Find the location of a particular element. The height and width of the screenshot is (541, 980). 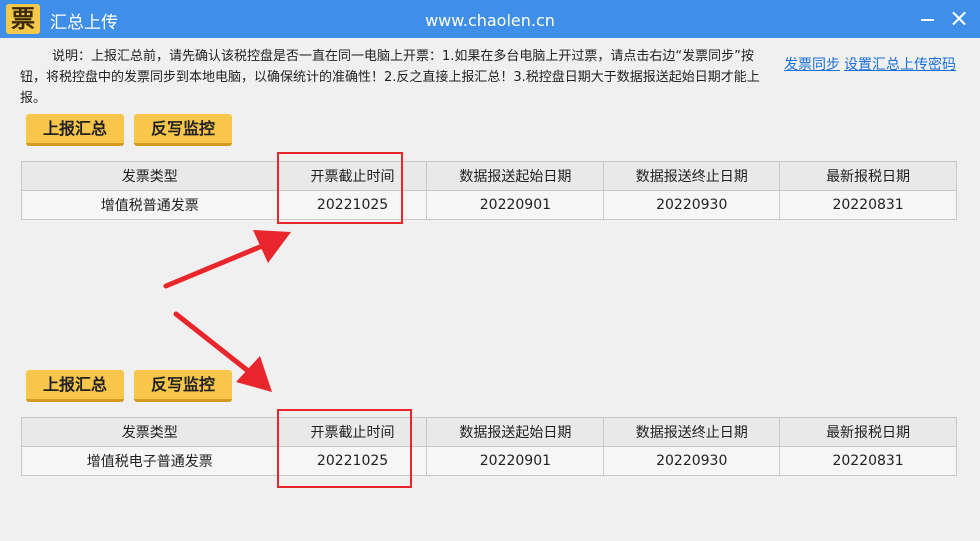

annotation-arrows is located at coordinates (227, 311).